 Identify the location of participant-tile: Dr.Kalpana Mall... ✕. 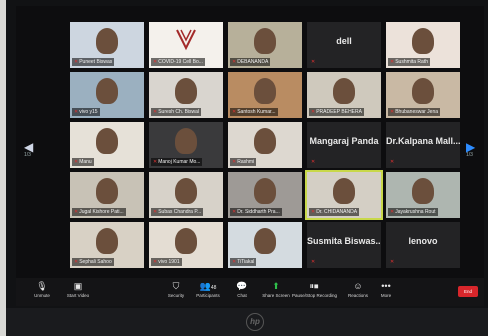
(423, 145).